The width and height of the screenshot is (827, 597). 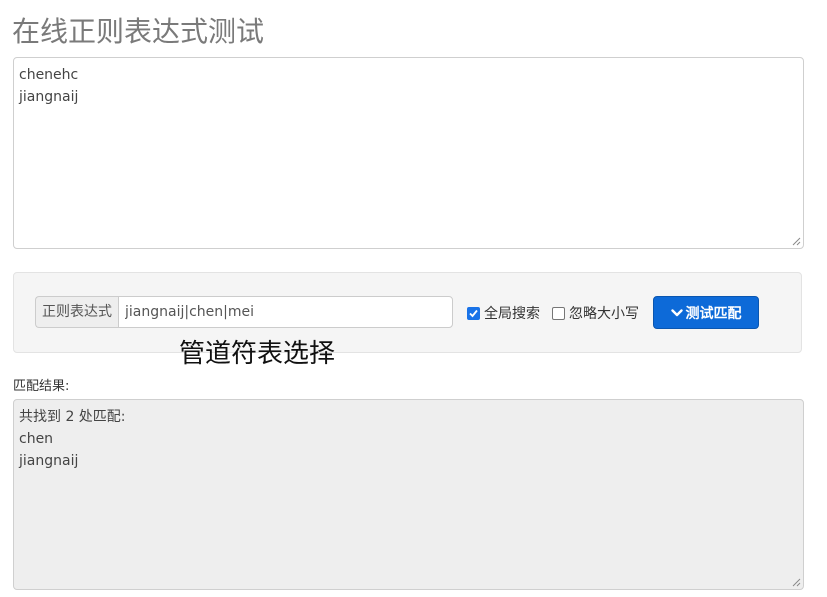 I want to click on global-search-option: 全局搜索, so click(x=503, y=313).